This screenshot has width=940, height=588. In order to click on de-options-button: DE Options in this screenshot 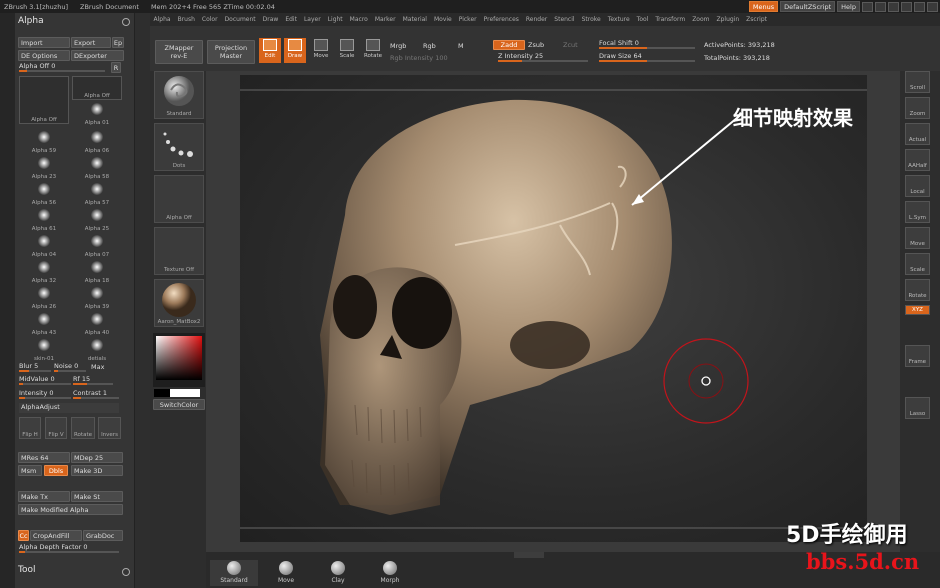, I will do `click(44, 55)`.